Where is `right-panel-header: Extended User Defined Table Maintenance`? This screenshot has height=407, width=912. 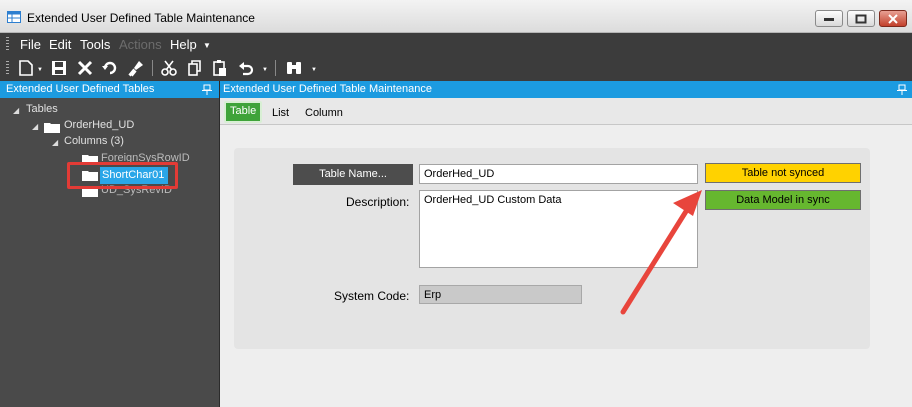
right-panel-header: Extended User Defined Table Maintenance is located at coordinates (566, 89).